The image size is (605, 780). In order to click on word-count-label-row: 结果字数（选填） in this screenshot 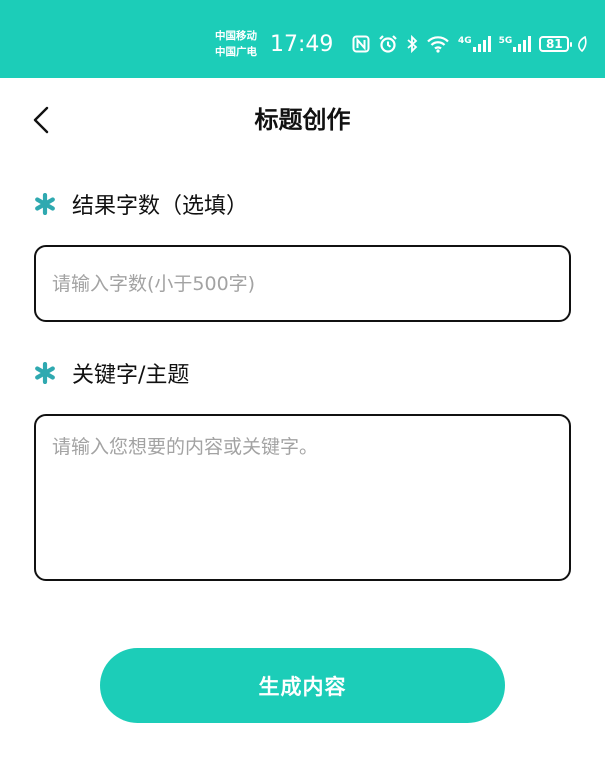, I will do `click(141, 204)`.